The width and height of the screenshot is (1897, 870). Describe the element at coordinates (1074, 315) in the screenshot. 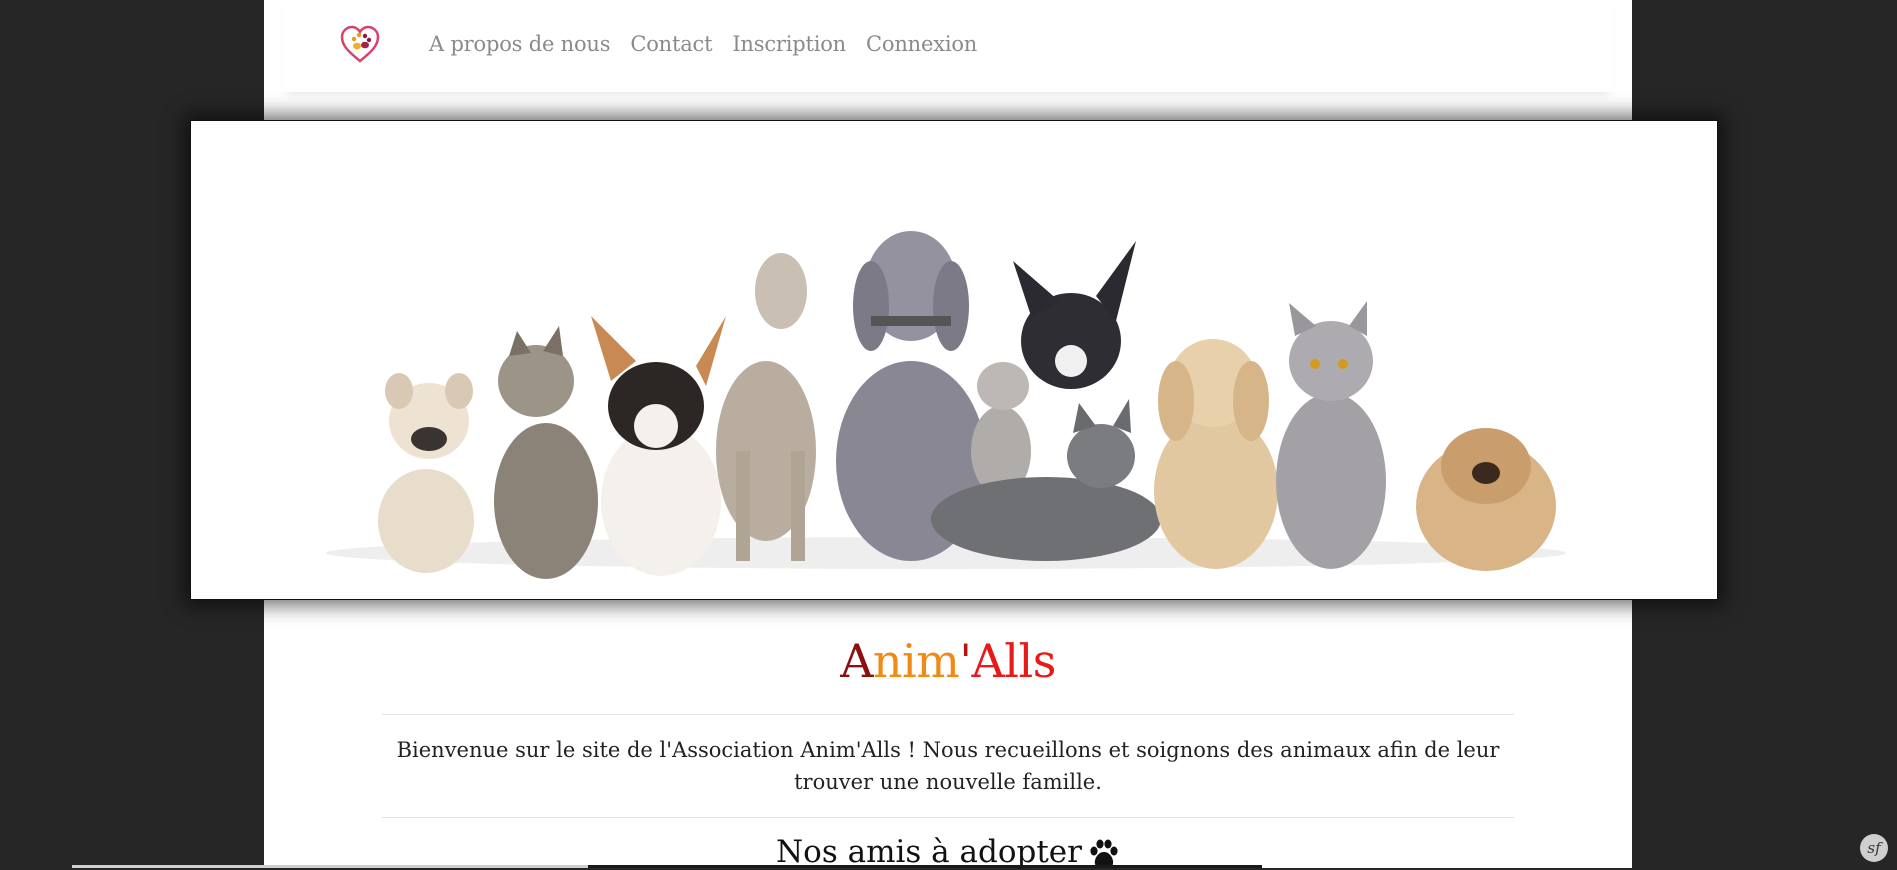

I see `french-bulldog-image` at that location.